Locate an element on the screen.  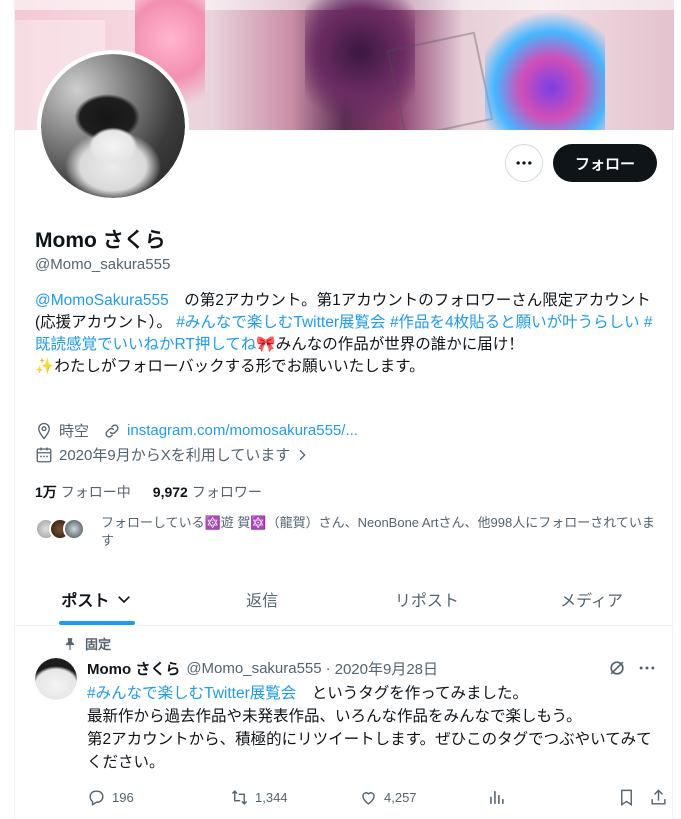
avatar is located at coordinates (74, 529).